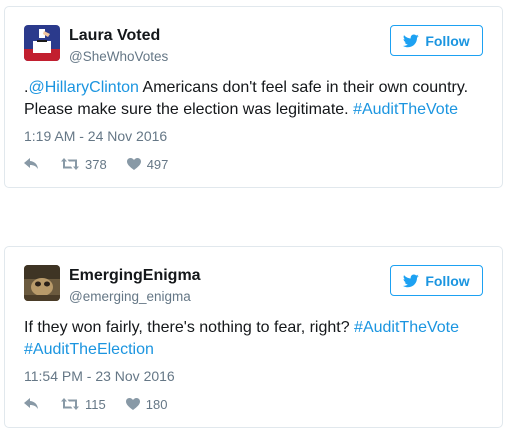 The height and width of the screenshot is (433, 507). I want to click on retweet-button: 115, so click(83, 404).